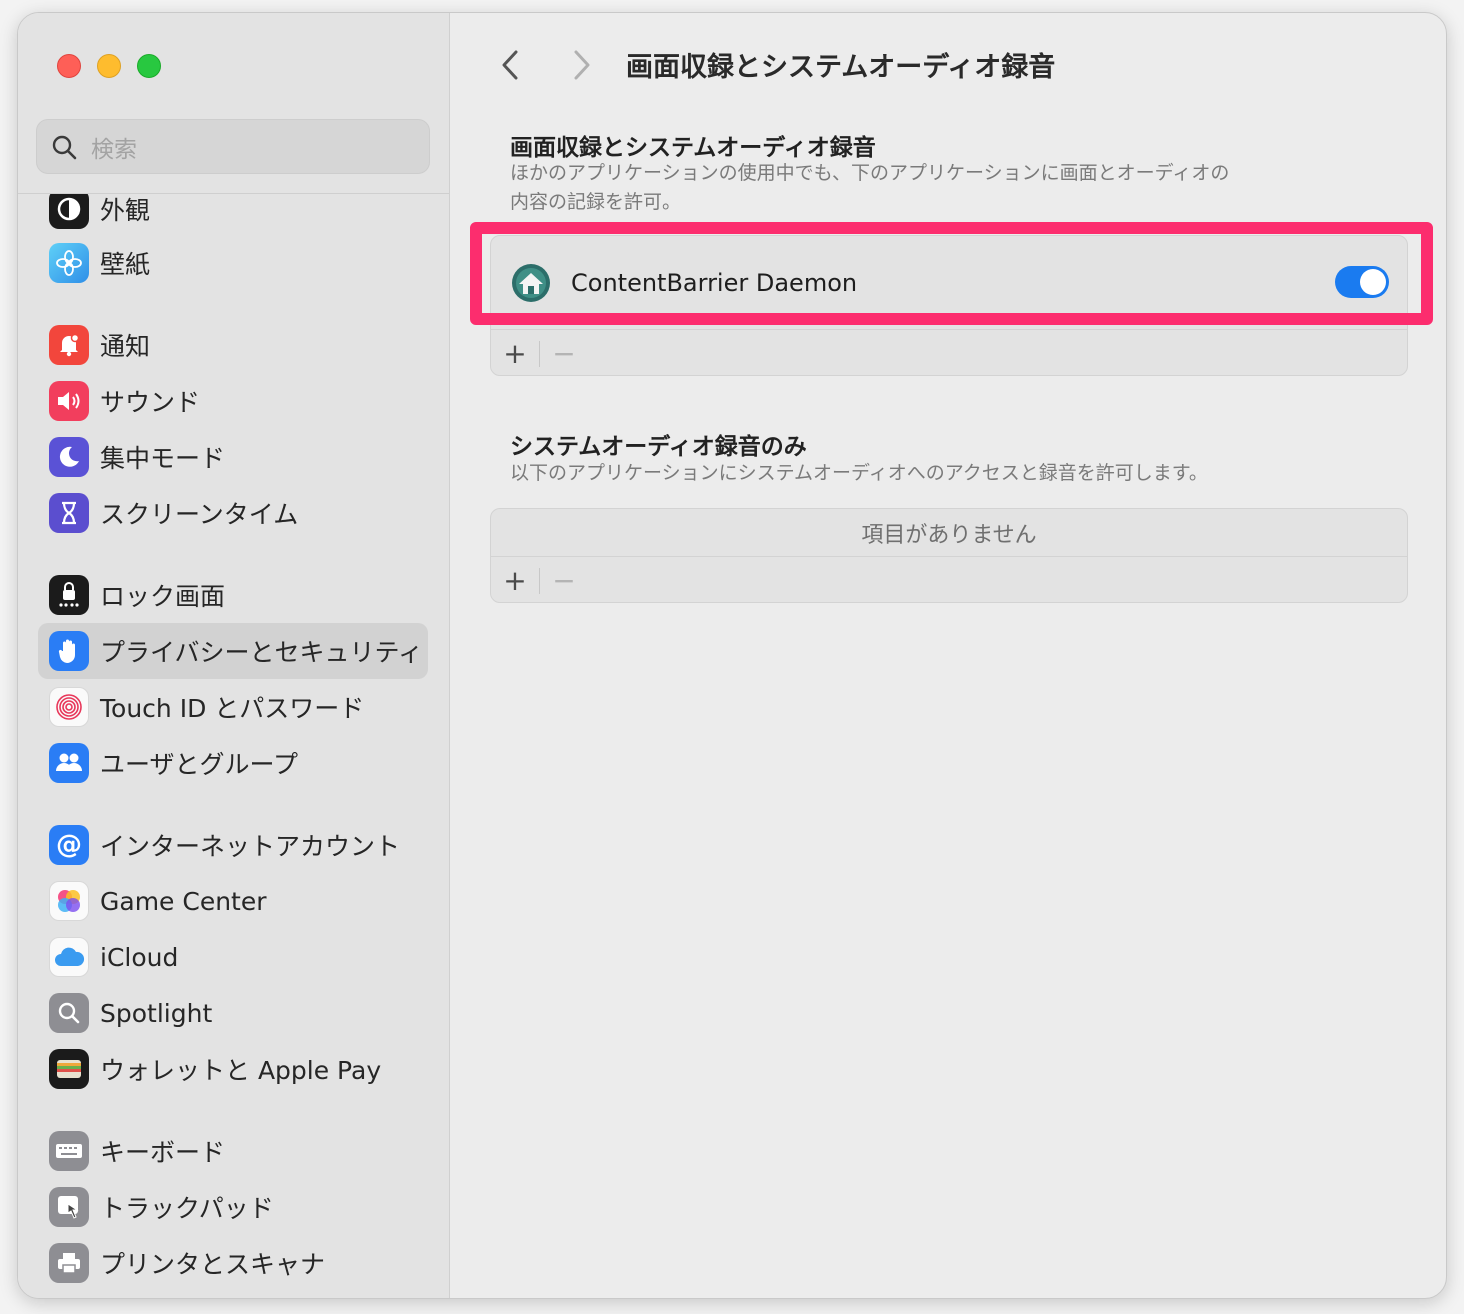 The height and width of the screenshot is (1314, 1464). What do you see at coordinates (163, 596) in the screenshot?
I see `sidebar-item-label: ロック画面` at bounding box center [163, 596].